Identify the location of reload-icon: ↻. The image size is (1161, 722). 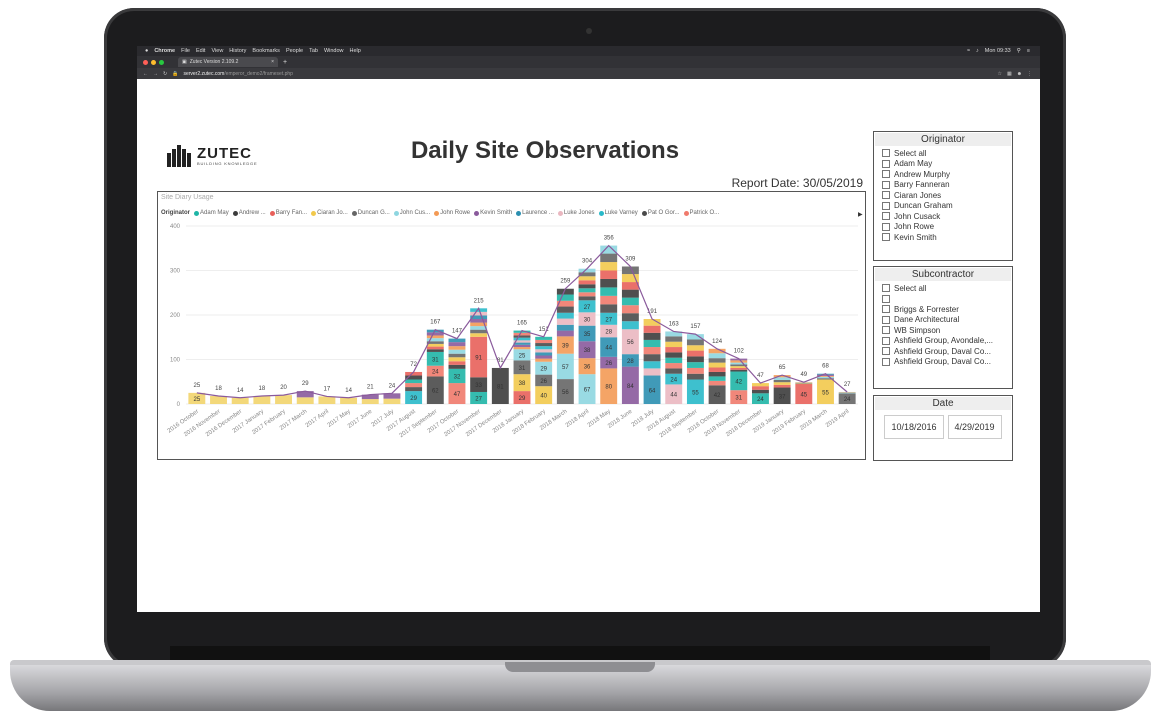
(165, 74).